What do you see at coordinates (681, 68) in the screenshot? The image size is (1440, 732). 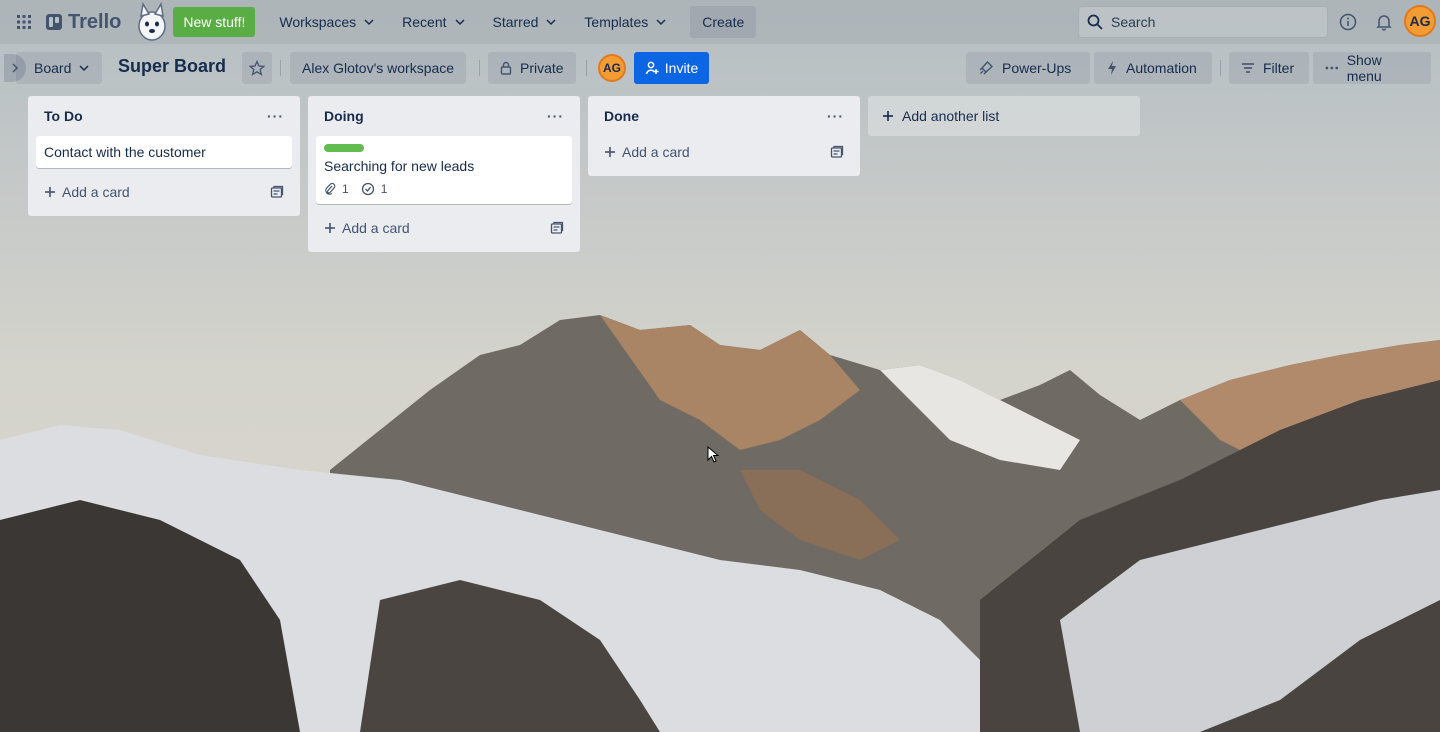 I see `invite-label: Invite` at bounding box center [681, 68].